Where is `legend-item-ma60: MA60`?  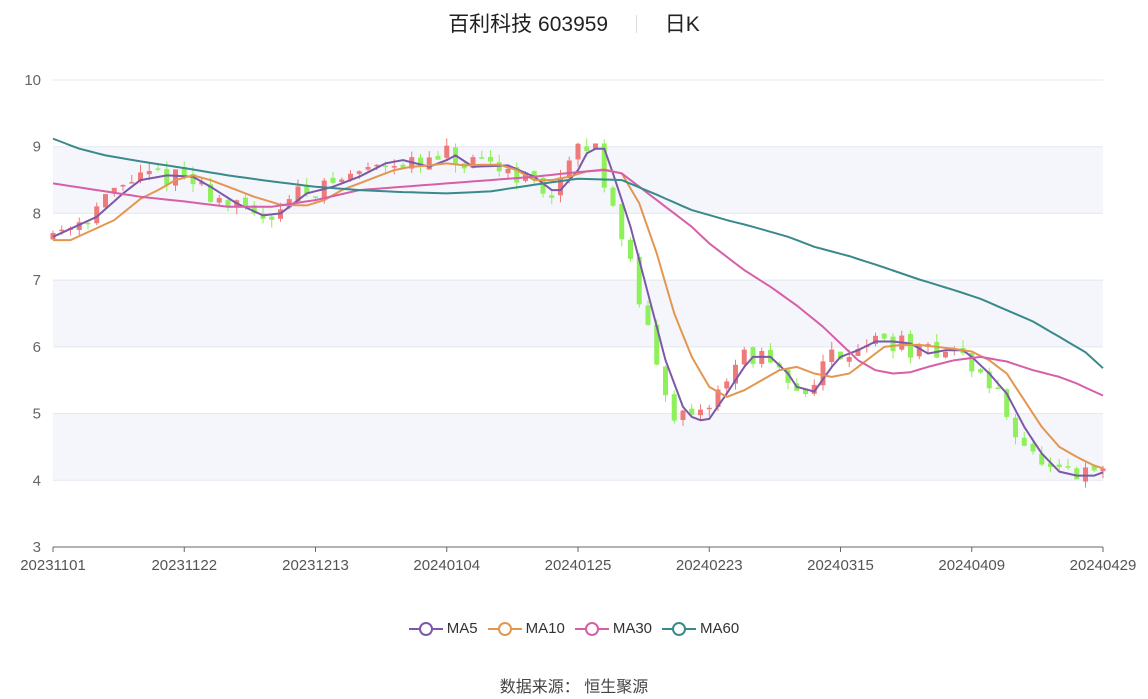
legend-item-ma60: MA60 is located at coordinates (700, 628).